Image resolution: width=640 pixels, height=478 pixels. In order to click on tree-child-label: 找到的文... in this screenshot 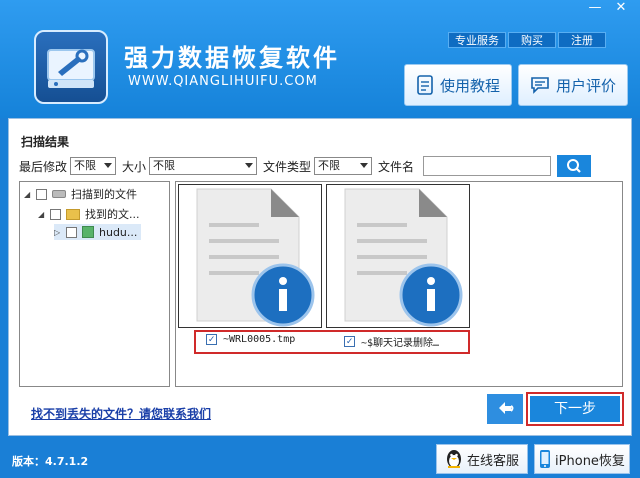, I will do `click(112, 214)`.